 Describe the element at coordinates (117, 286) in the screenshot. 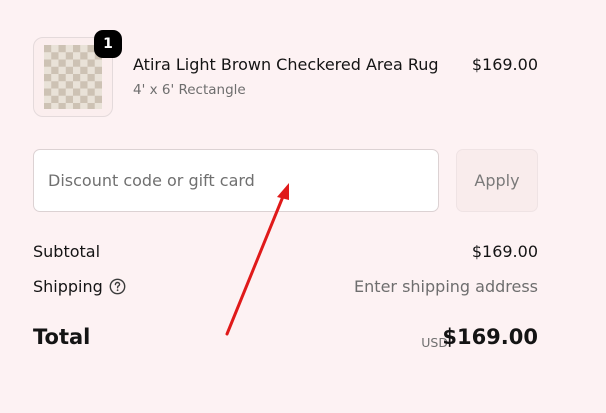

I see `question-circle-icon` at that location.